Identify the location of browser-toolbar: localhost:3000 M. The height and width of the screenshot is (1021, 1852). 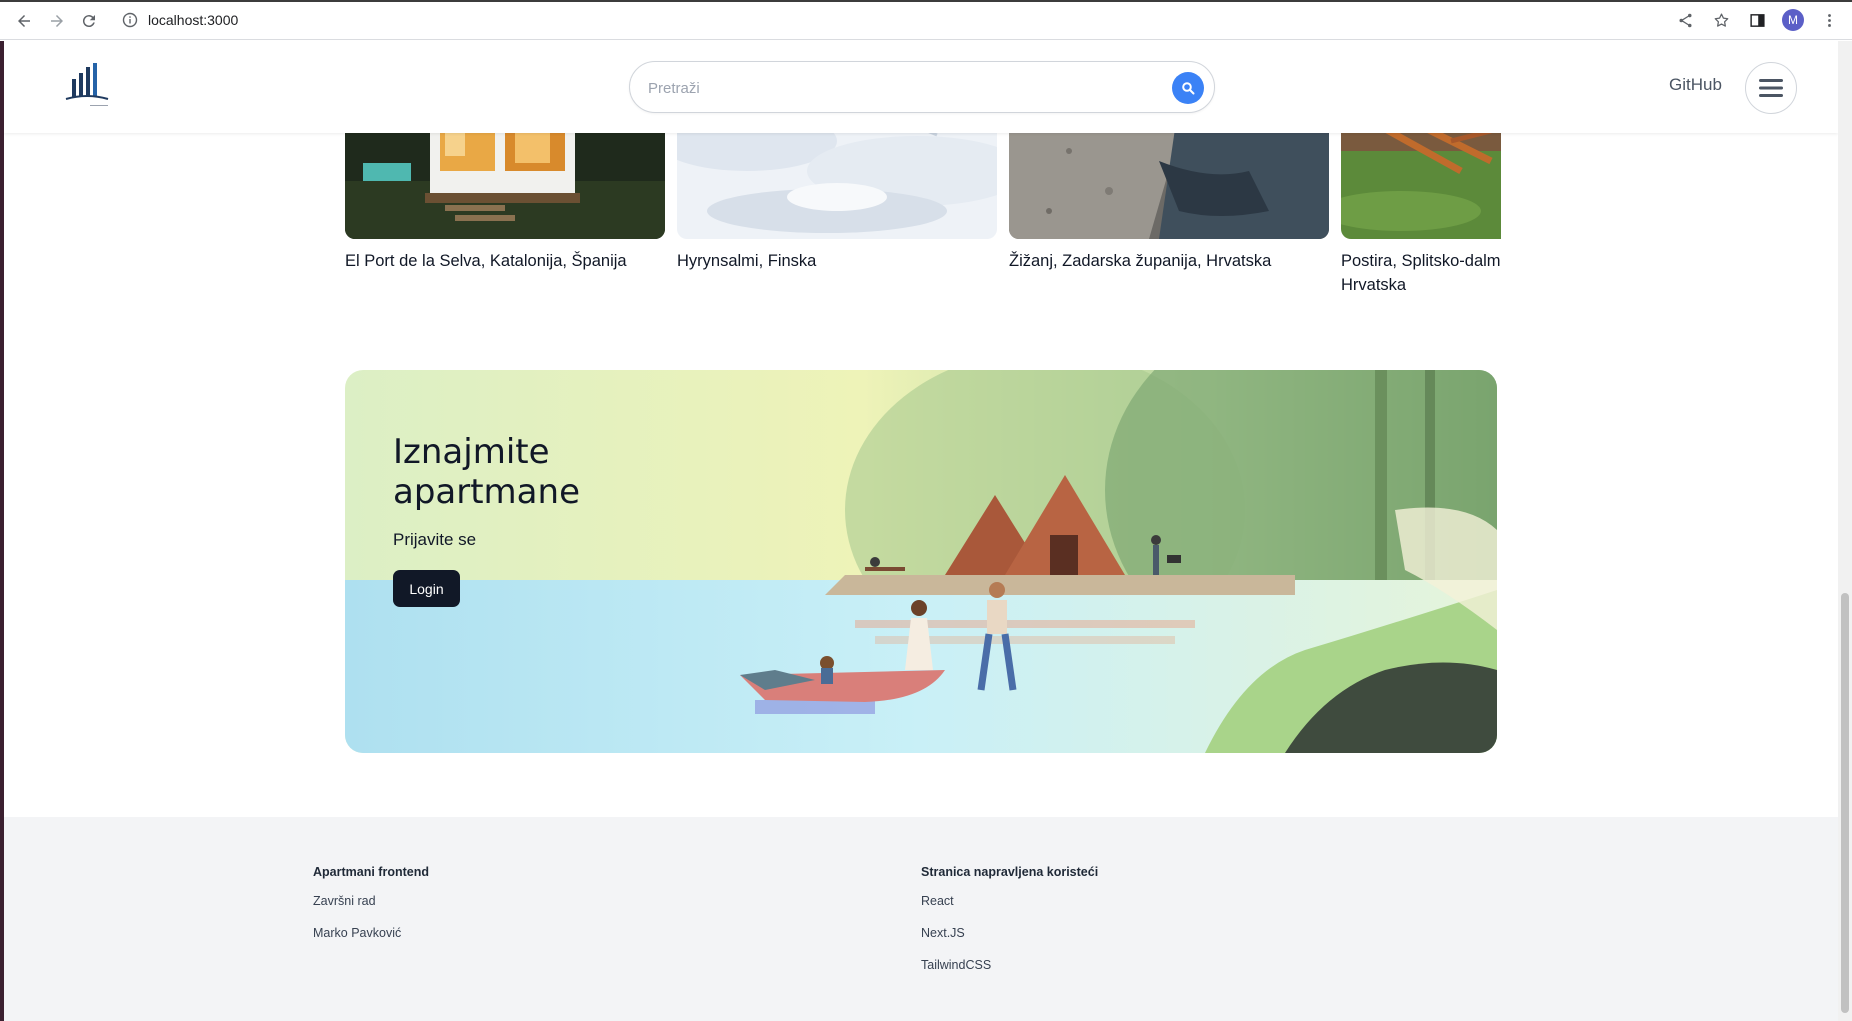
(926, 20).